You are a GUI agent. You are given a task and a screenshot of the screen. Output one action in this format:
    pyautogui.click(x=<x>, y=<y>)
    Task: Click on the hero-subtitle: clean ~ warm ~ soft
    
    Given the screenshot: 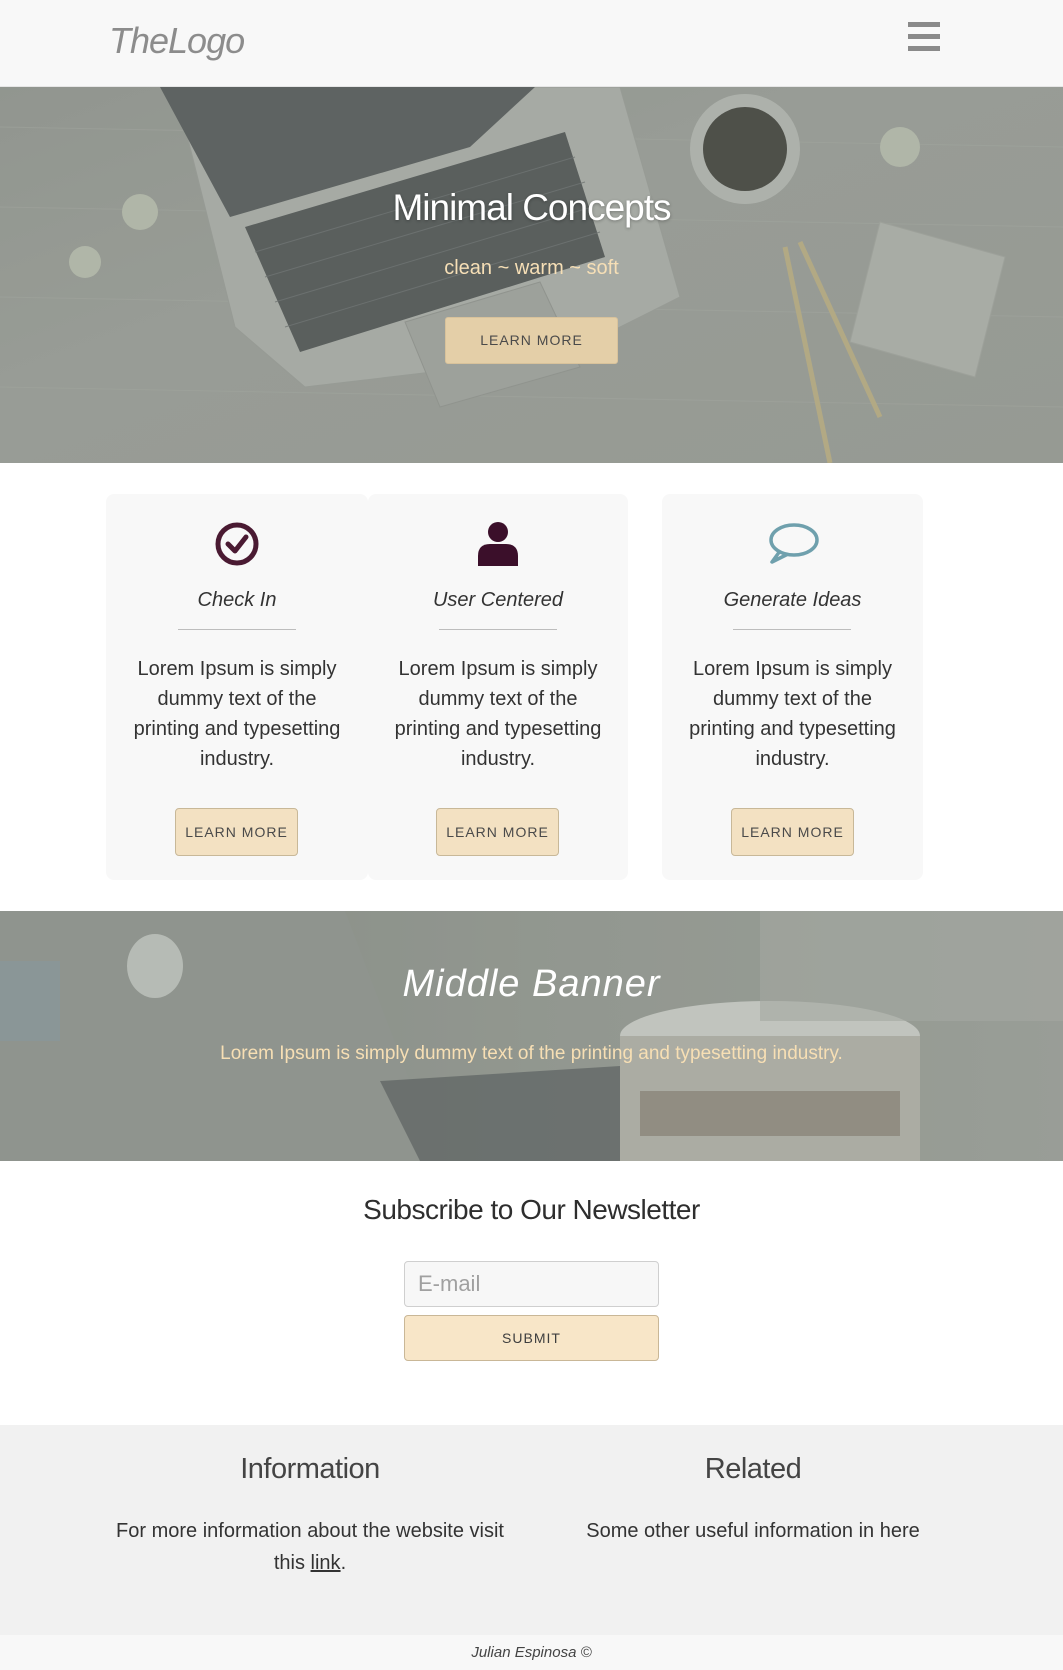 What is the action you would take?
    pyautogui.click(x=531, y=268)
    